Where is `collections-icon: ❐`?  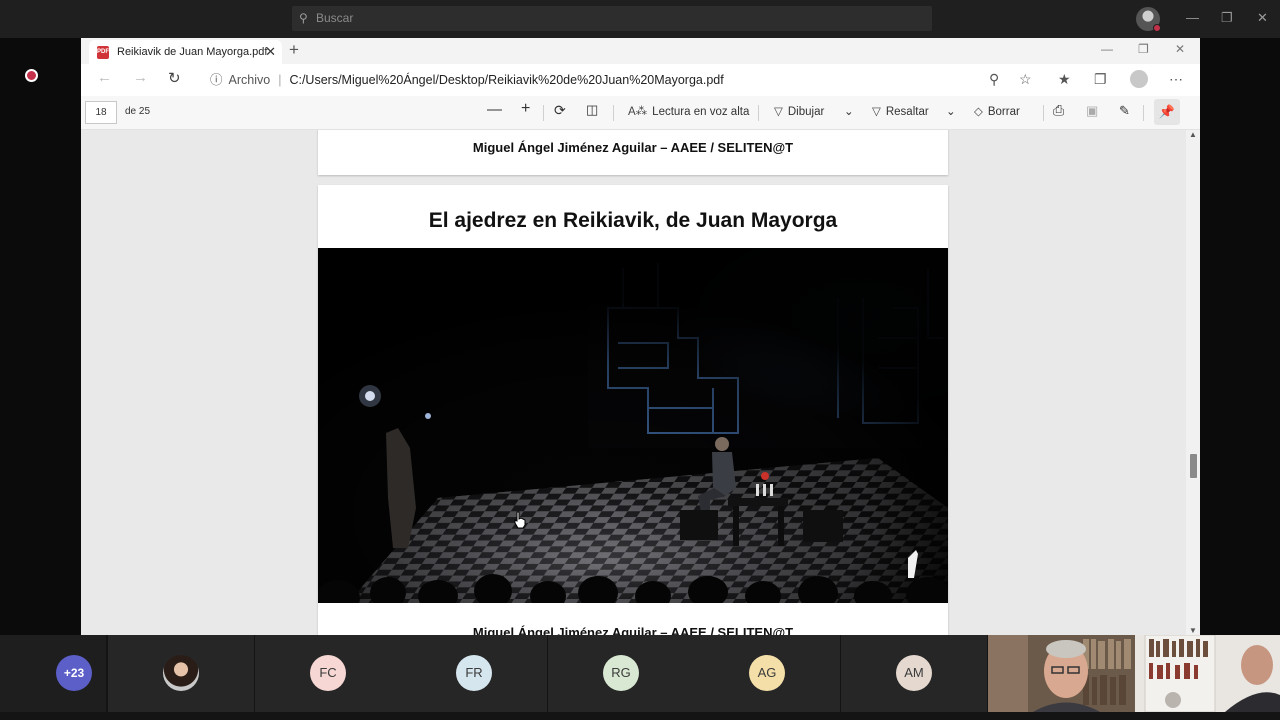
collections-icon: ❐ is located at coordinates (1100, 79).